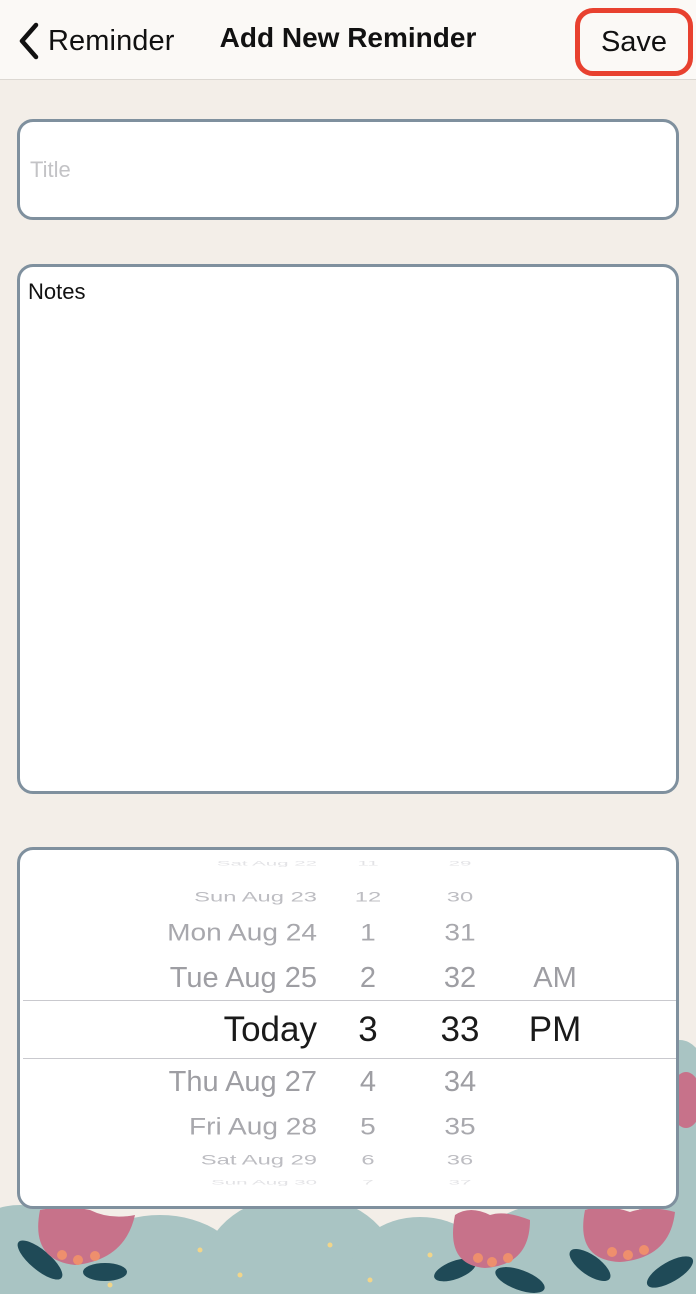 The width and height of the screenshot is (696, 1294). I want to click on picker-date-cell: Fri Aug 28, so click(168, 1126).